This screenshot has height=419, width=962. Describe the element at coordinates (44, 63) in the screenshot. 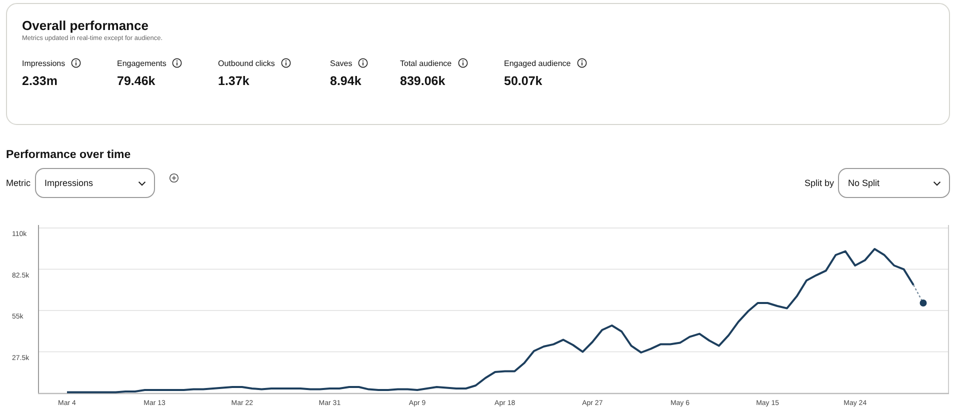

I see `metric-label: Impressions` at that location.